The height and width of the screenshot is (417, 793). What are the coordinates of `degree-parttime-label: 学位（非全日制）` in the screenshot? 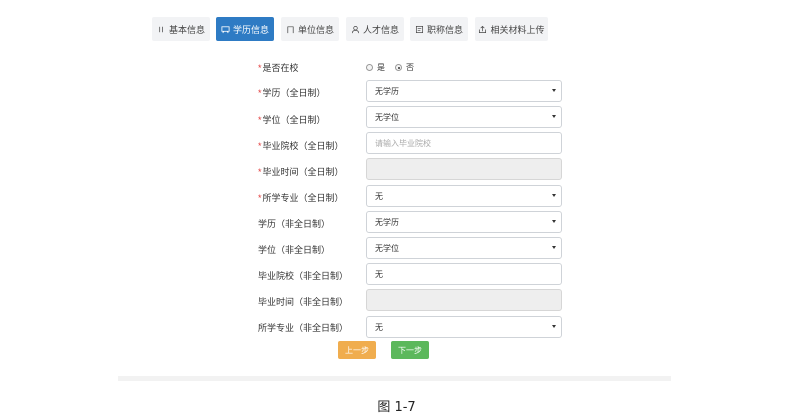 It's located at (294, 250).